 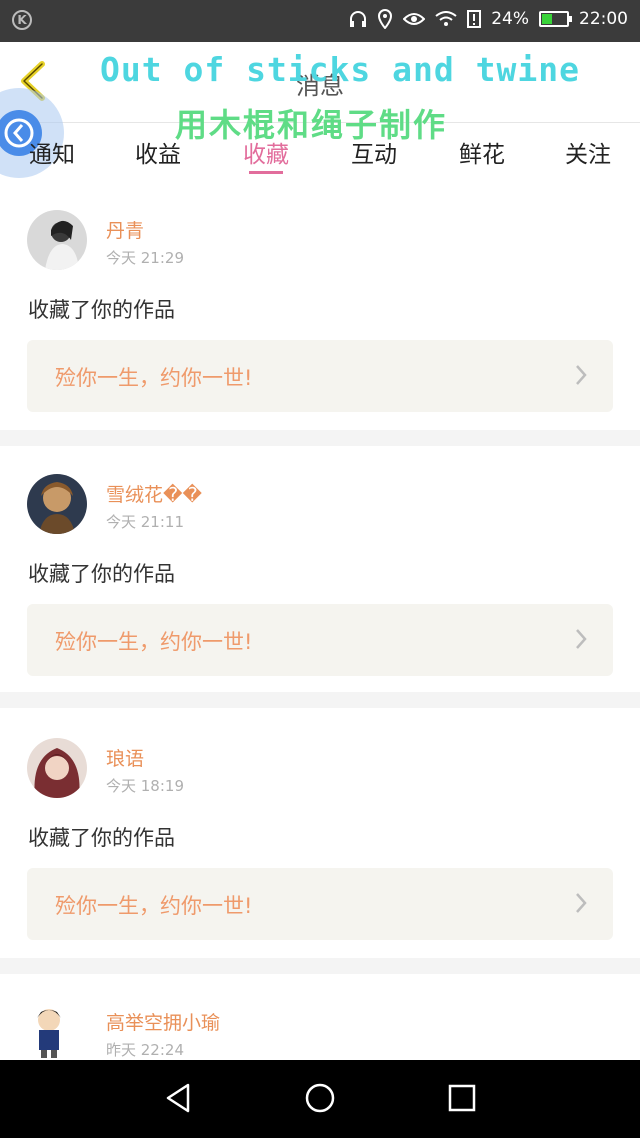 What do you see at coordinates (320, 93) in the screenshot?
I see `app-header: 消息 Out of sticks and twine 用木棍和绳子制作` at bounding box center [320, 93].